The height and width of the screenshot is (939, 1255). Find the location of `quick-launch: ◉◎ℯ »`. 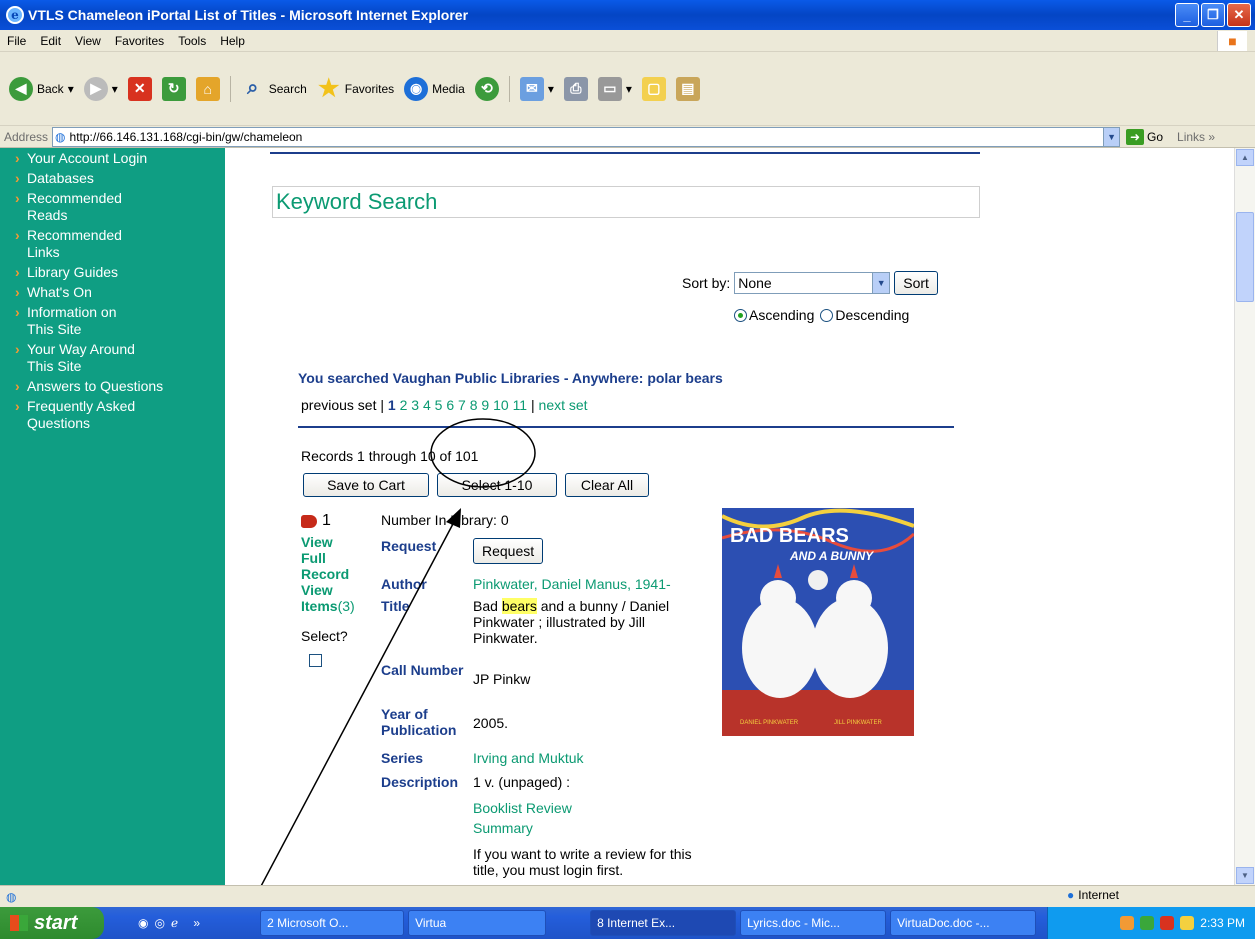

quick-launch: ◉◎ℯ » is located at coordinates (172, 923).